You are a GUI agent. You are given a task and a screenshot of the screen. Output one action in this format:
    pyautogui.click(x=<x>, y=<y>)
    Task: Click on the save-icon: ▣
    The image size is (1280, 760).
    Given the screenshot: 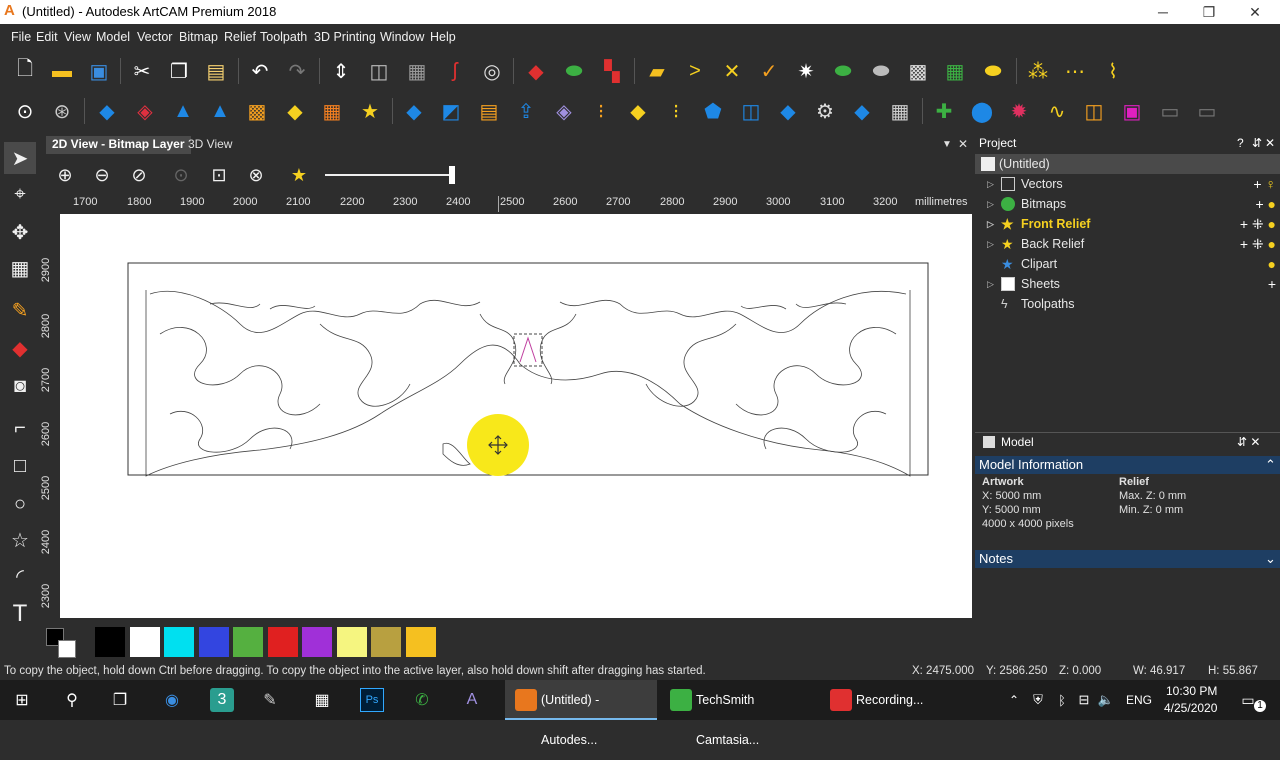 What is the action you would take?
    pyautogui.click(x=99, y=71)
    